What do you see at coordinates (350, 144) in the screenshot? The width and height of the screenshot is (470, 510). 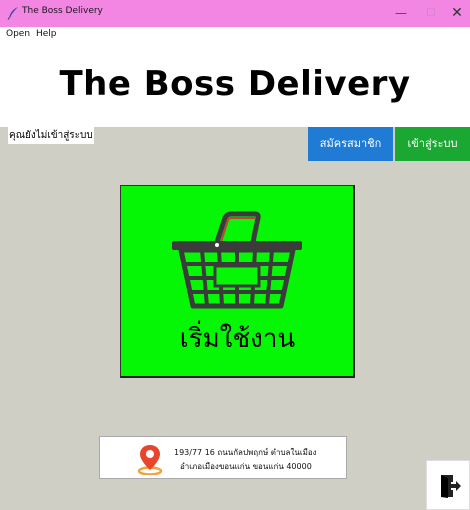 I see `register-button: สมัครสมาชิก` at bounding box center [350, 144].